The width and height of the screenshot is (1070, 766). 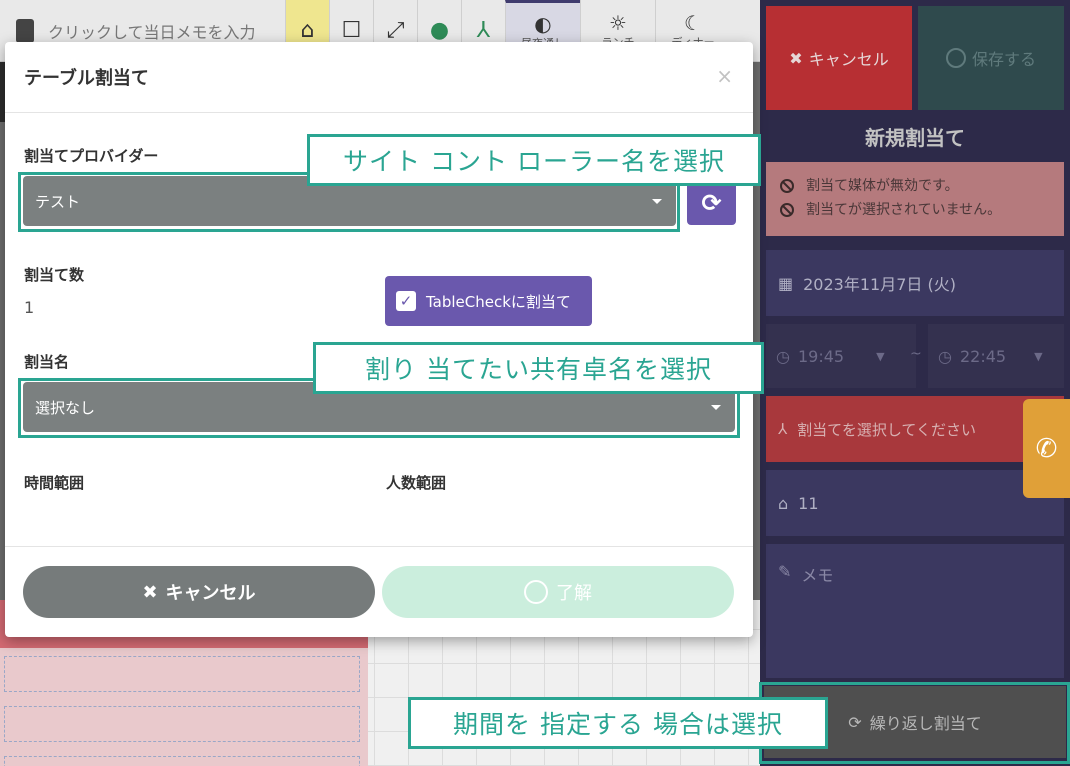 I want to click on count-value: 1, so click(x=29, y=307).